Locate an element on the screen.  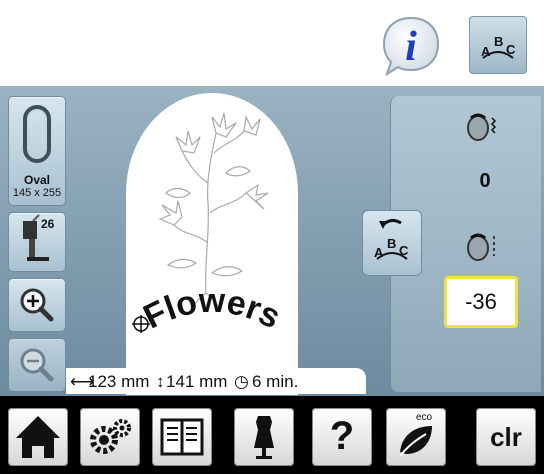
arc-radius-icon is located at coordinates (481, 247).